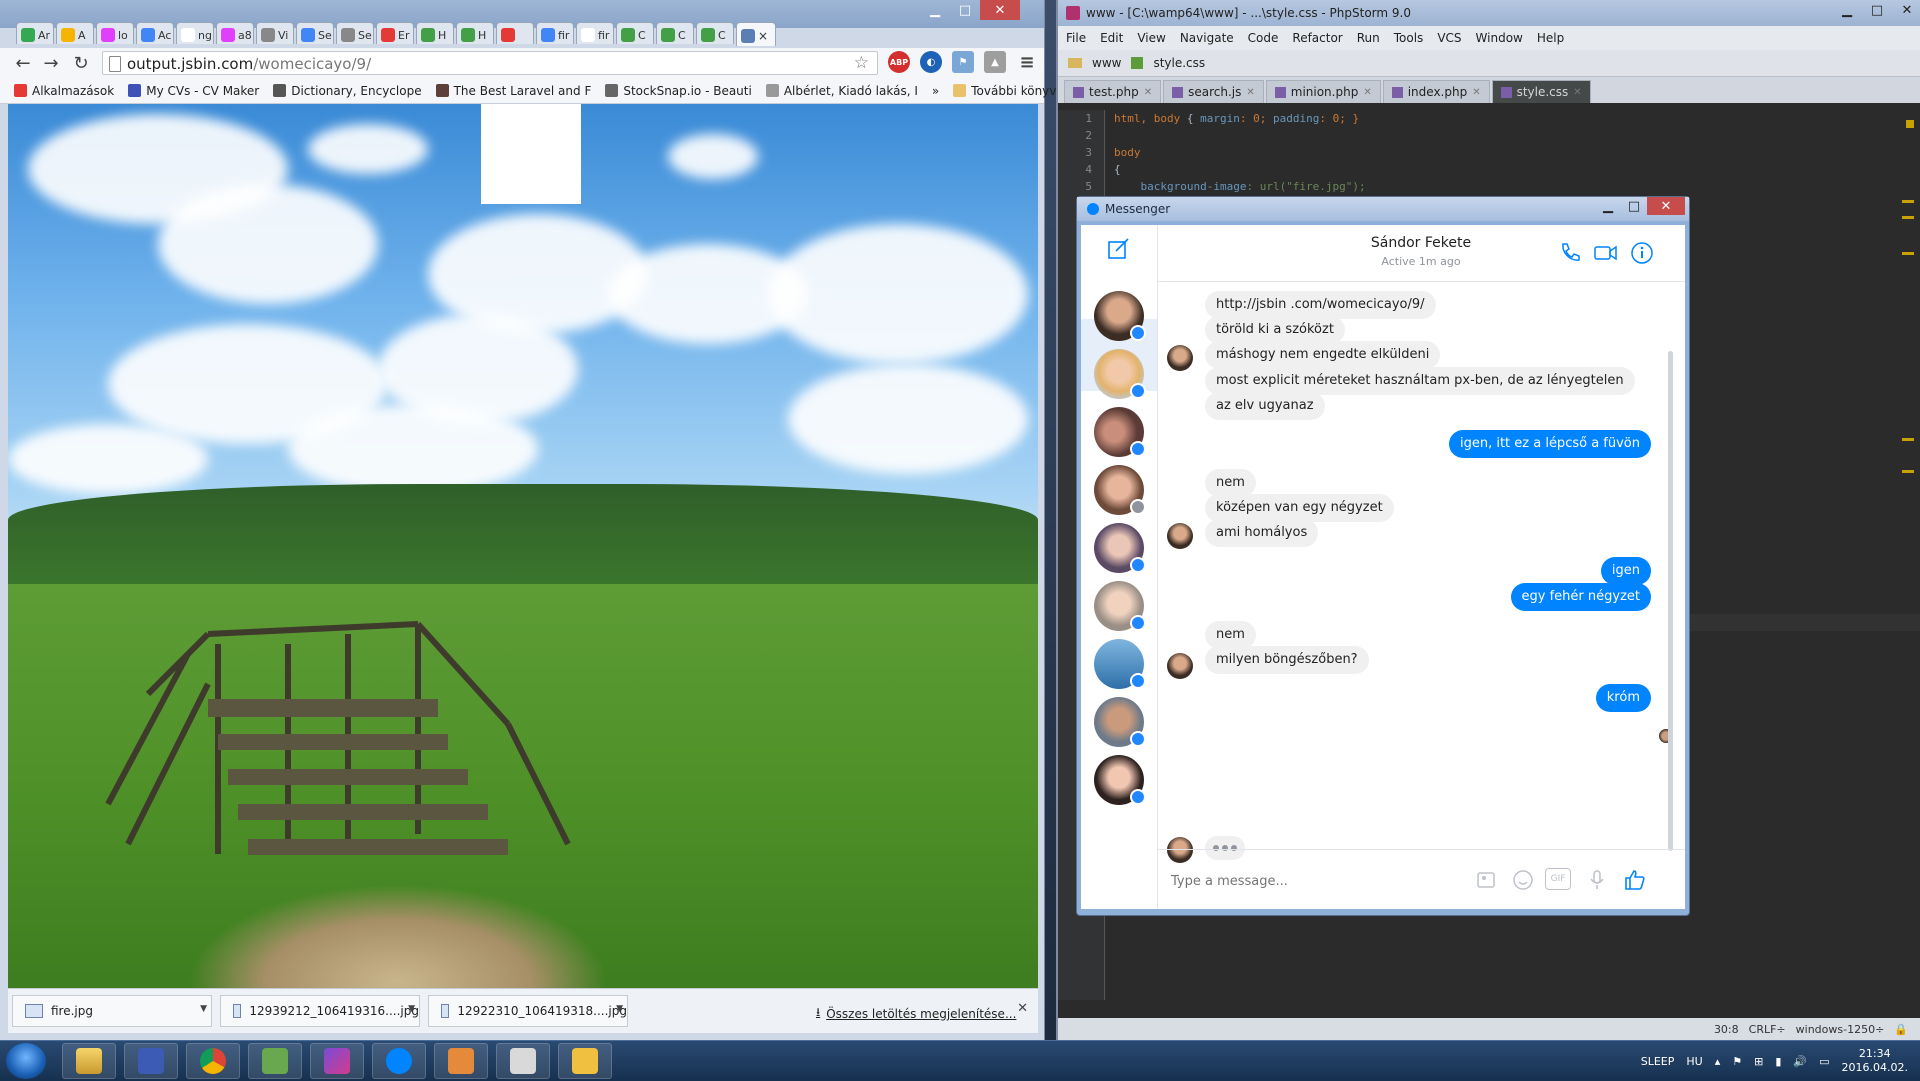 This screenshot has height=1081, width=1920. Describe the element at coordinates (213, 1061) in the screenshot. I see `taskbar-chrome` at that location.